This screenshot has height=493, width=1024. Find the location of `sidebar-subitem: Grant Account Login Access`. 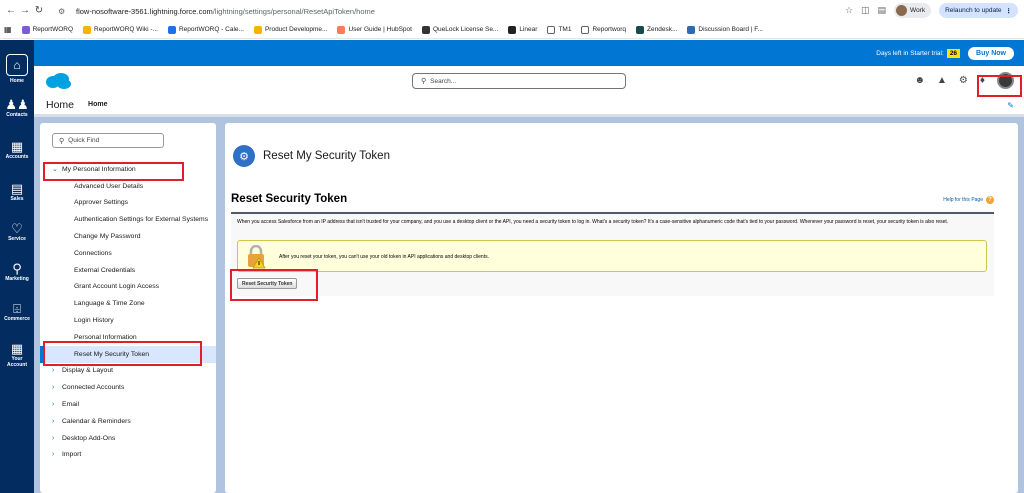

sidebar-subitem: Grant Account Login Access is located at coordinates (128, 287).